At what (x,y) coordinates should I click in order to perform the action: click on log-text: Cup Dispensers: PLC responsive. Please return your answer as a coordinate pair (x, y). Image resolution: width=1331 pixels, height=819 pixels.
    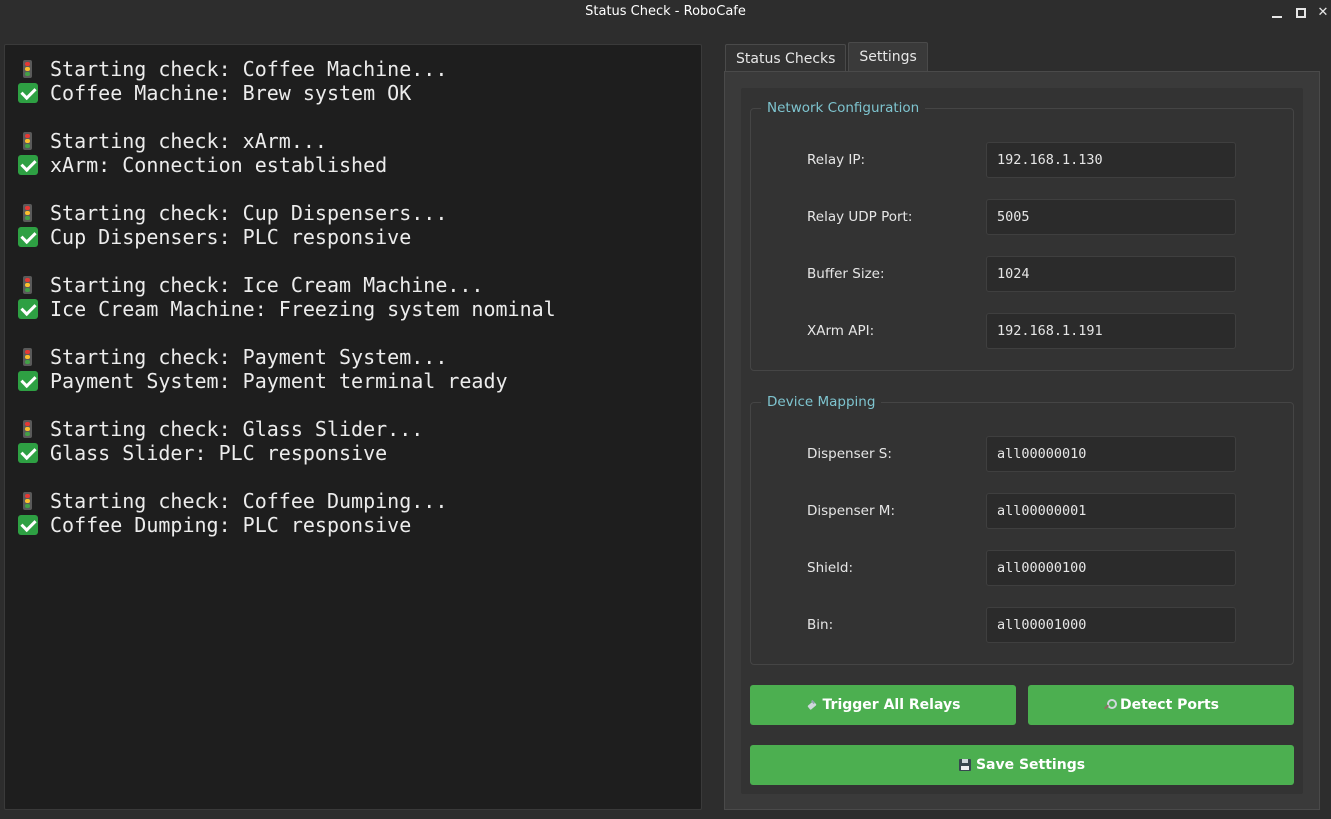
    Looking at the image, I should click on (231, 237).